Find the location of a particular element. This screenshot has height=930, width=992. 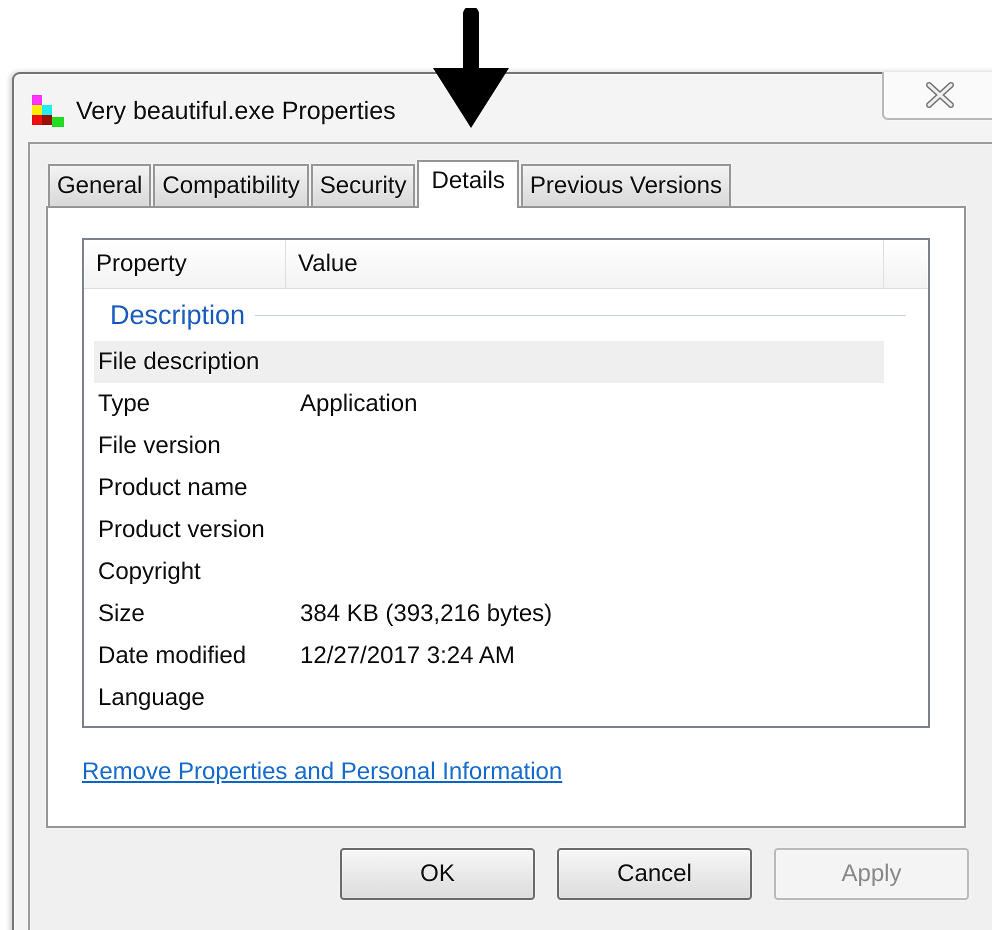

tab: Previous Versions is located at coordinates (625, 185).